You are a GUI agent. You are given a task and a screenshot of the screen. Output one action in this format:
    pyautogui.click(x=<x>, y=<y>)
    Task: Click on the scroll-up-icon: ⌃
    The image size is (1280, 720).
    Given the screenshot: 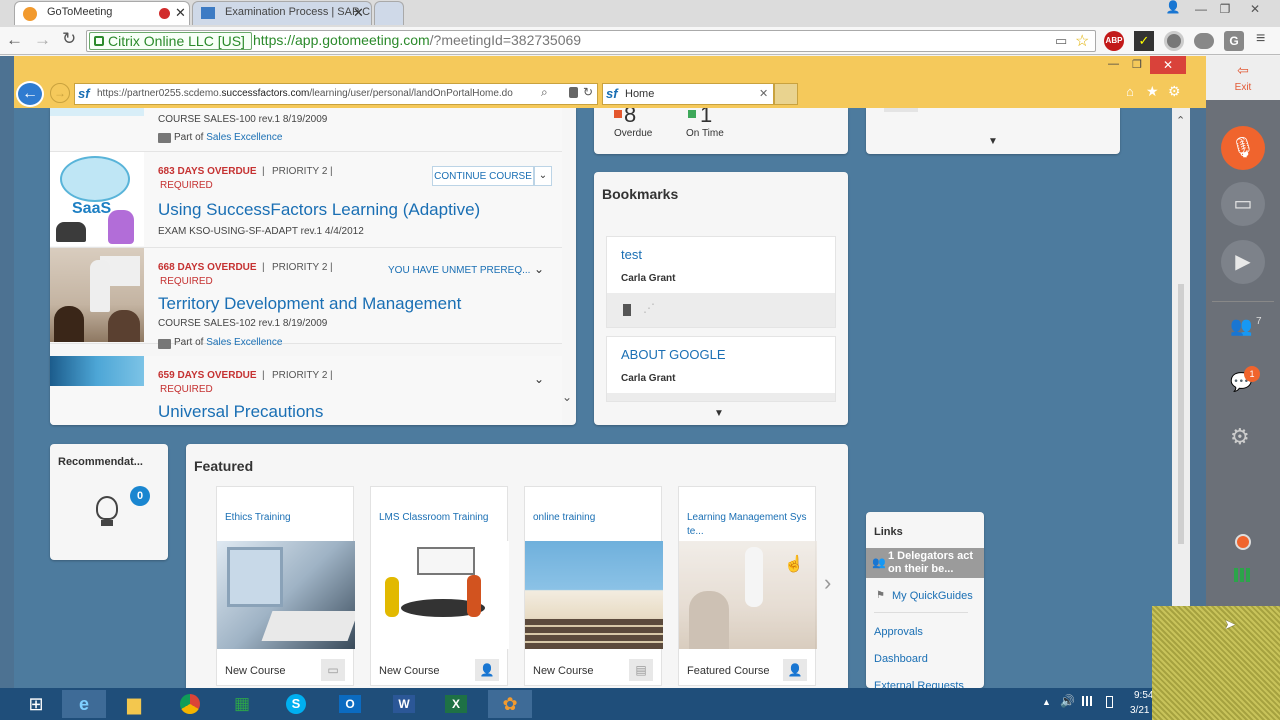 What is the action you would take?
    pyautogui.click(x=1180, y=120)
    